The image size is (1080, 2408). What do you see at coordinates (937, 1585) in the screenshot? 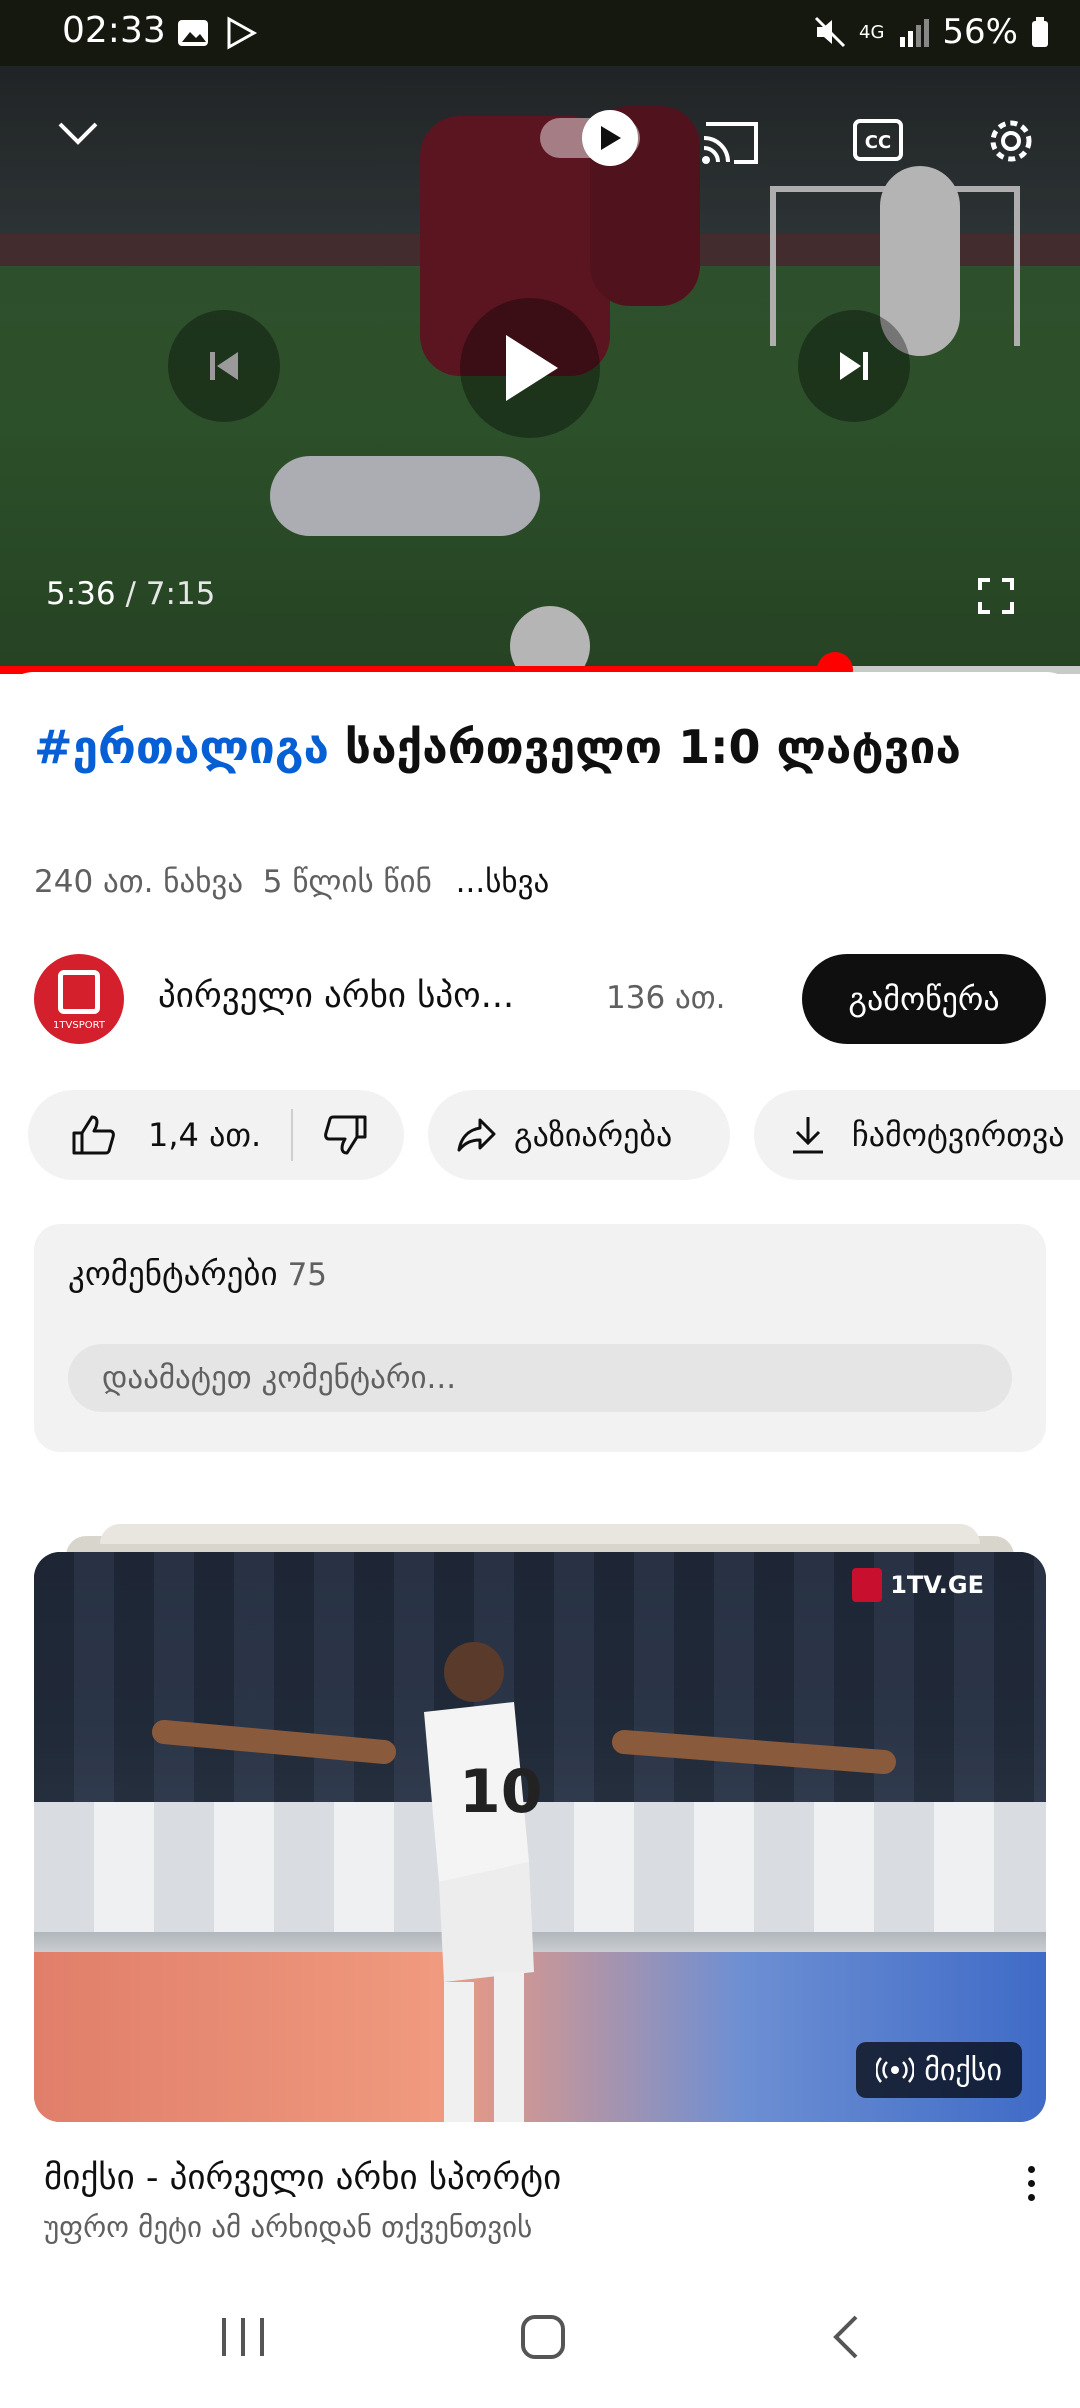
I see `watermark-text: 1TV.GE` at bounding box center [937, 1585].